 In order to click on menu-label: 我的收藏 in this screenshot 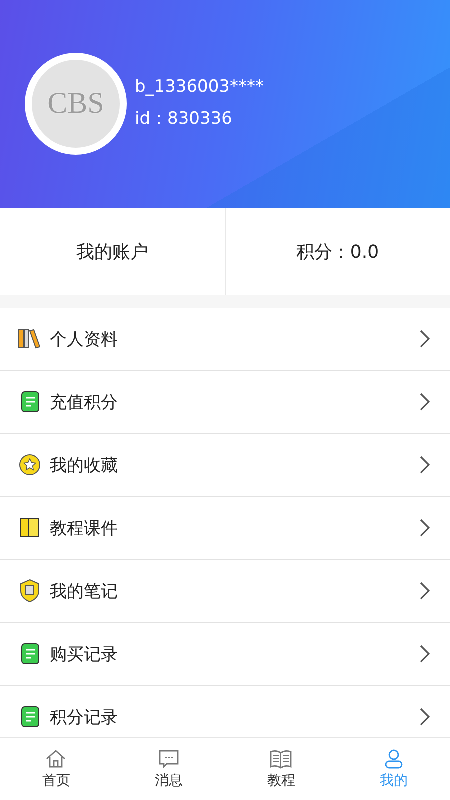, I will do `click(84, 465)`.